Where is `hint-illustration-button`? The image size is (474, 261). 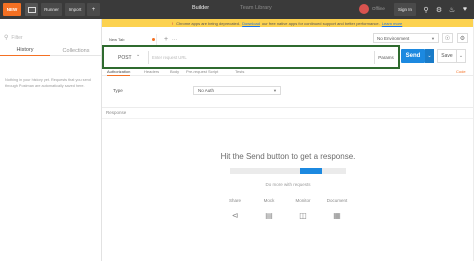 hint-illustration-button is located at coordinates (311, 171).